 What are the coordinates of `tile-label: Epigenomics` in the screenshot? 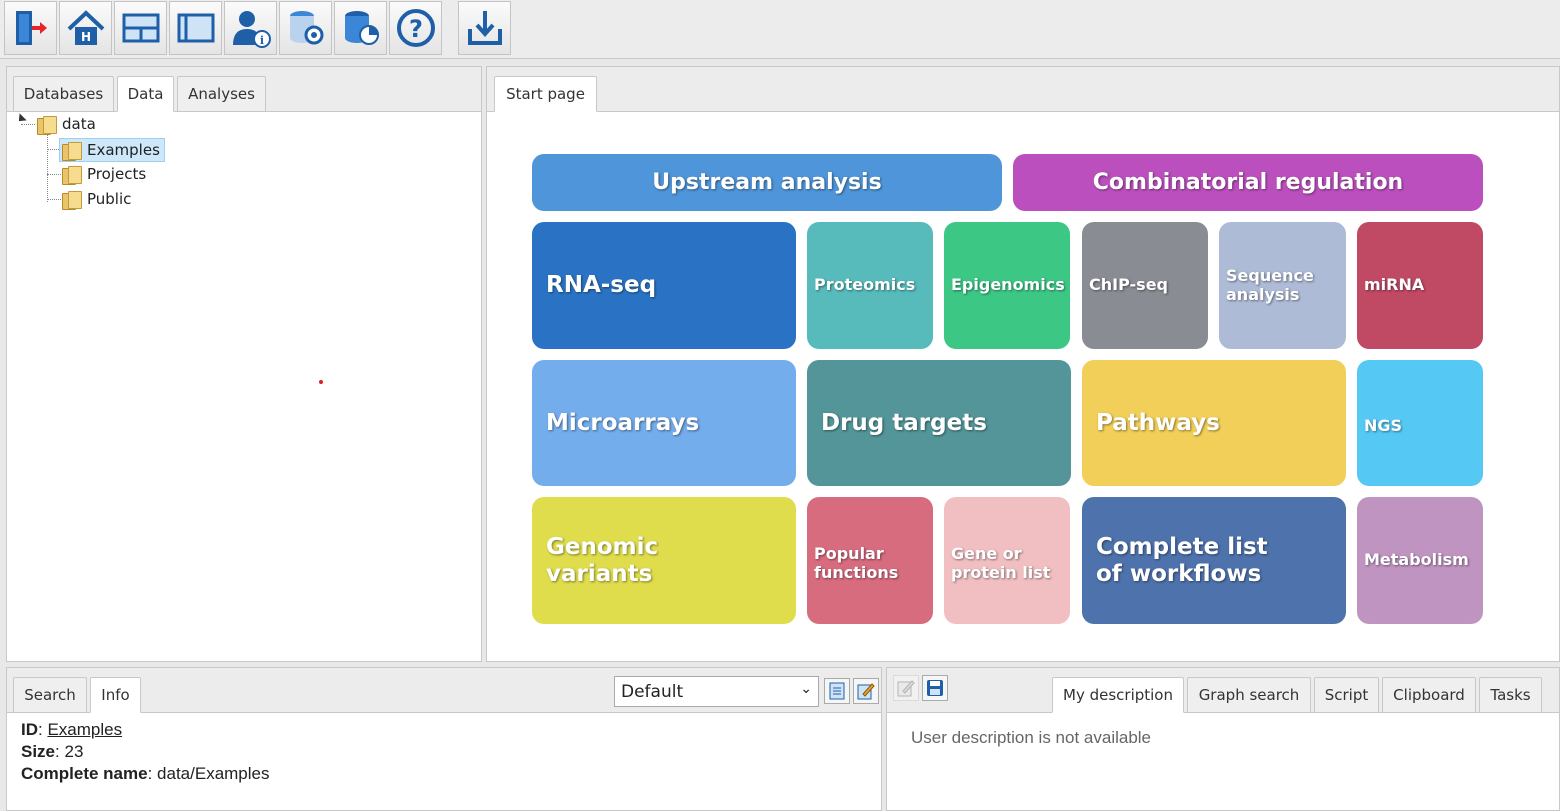 It's located at (1008, 285).